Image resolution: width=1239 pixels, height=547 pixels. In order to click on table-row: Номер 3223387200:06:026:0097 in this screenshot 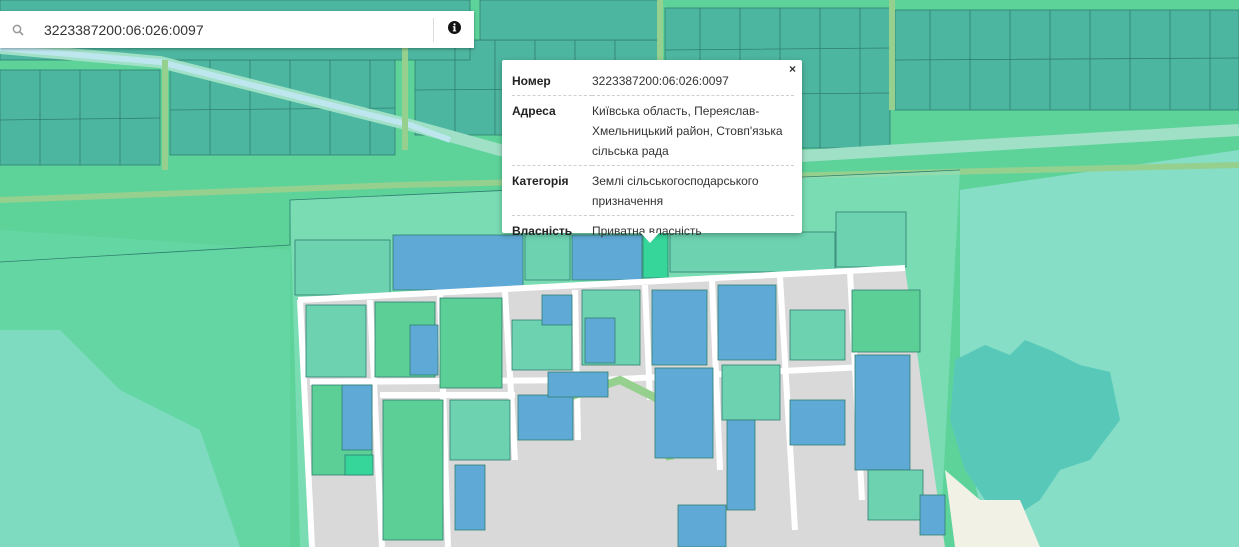, I will do `click(653, 81)`.